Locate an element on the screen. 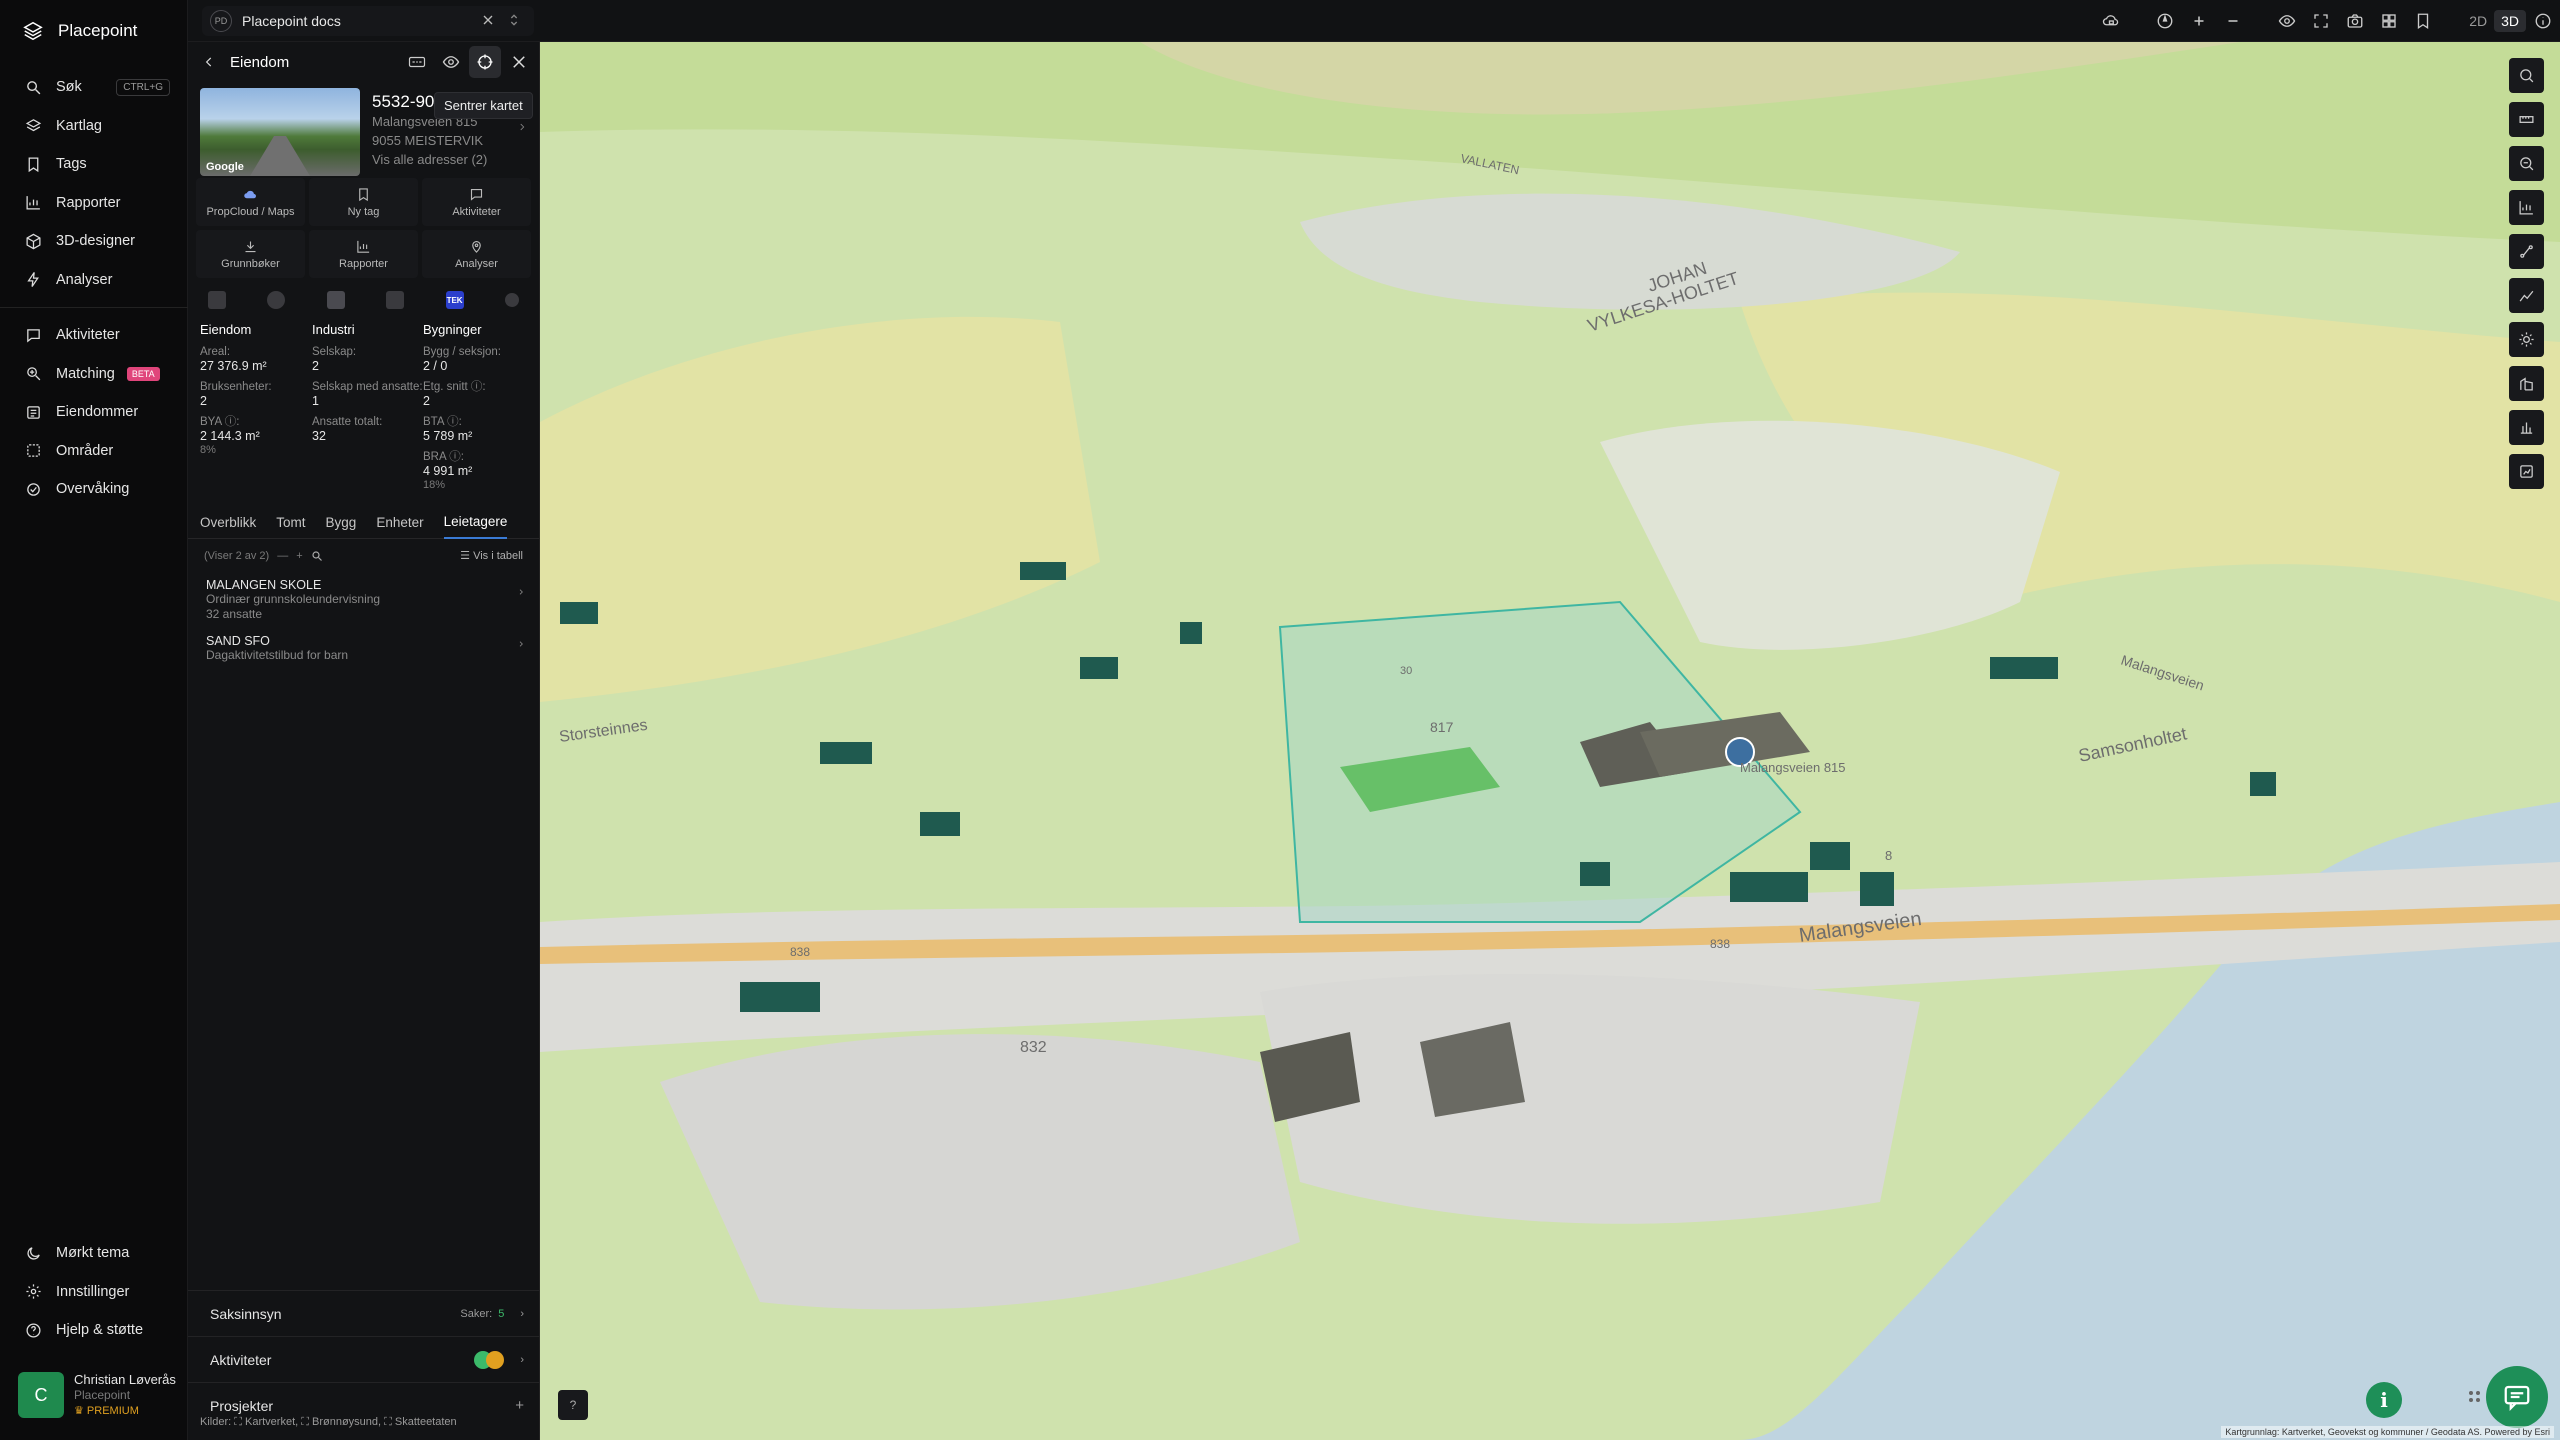  industry-icon is located at coordinates (335, 300).